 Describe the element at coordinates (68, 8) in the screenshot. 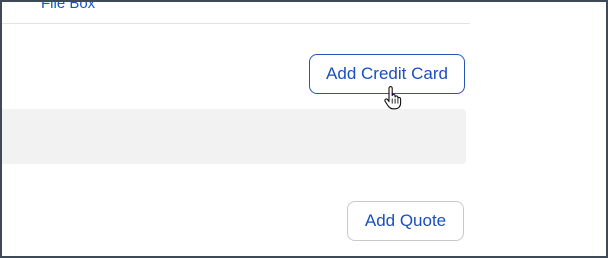

I see `file-box-link: File Box` at that location.